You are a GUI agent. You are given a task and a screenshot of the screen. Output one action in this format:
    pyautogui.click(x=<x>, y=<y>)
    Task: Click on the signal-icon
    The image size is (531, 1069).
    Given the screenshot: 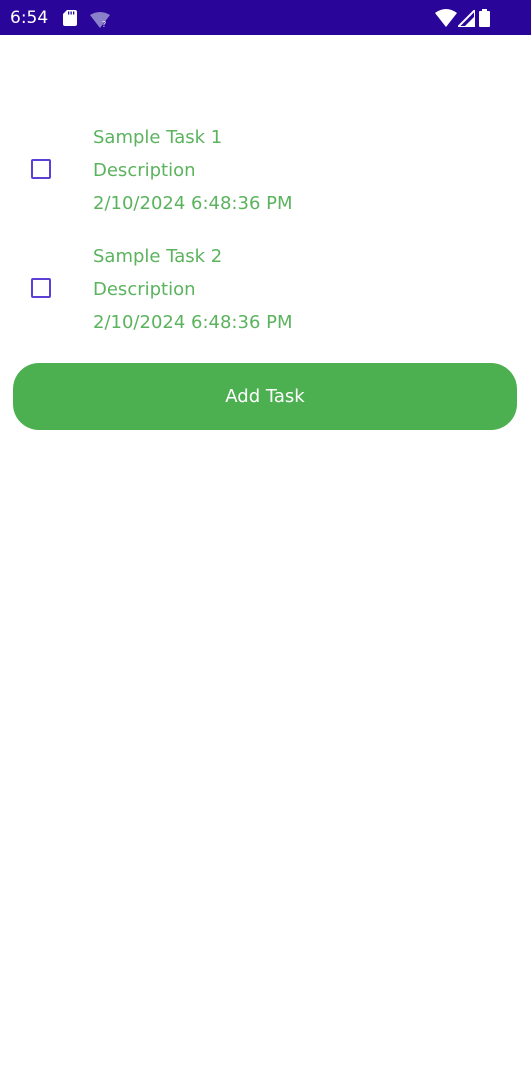 What is the action you would take?
    pyautogui.click(x=466, y=18)
    